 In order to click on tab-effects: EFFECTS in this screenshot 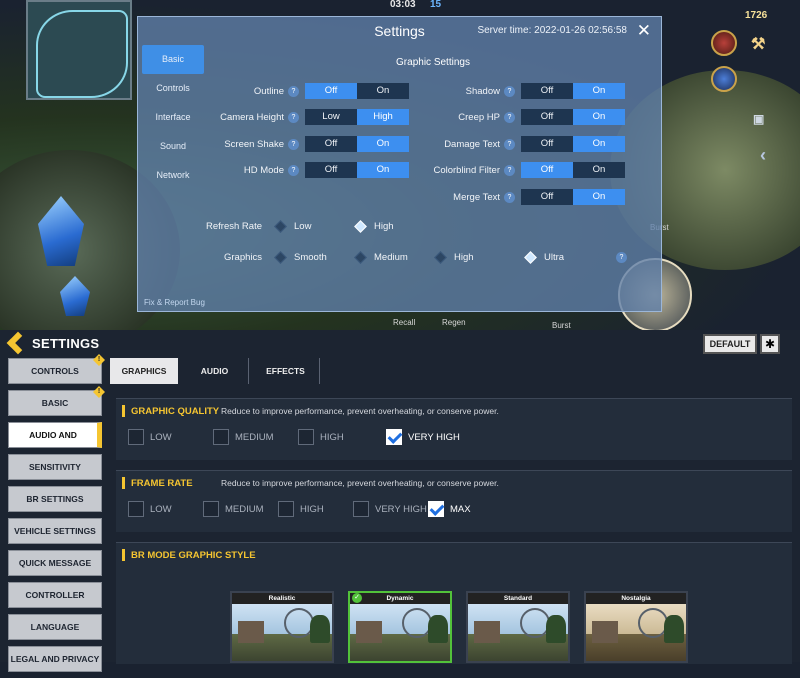, I will do `click(286, 371)`.